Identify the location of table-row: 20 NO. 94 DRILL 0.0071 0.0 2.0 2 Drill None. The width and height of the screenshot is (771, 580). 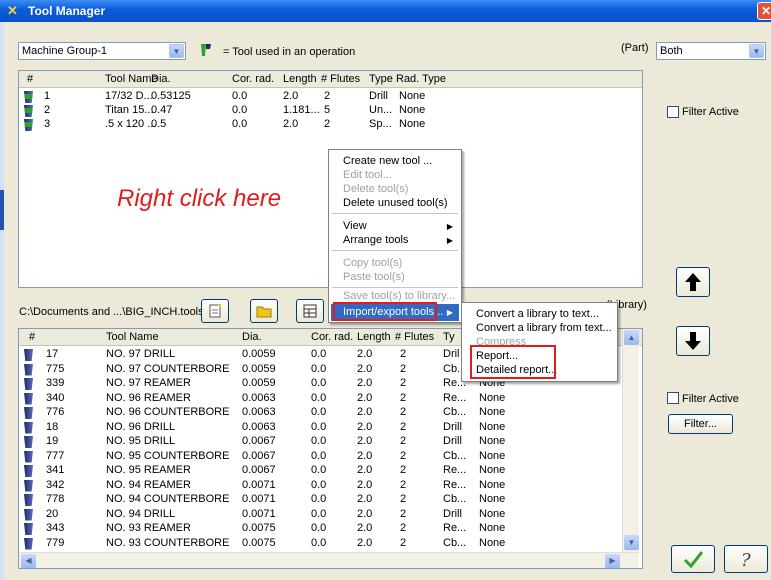
(330, 515).